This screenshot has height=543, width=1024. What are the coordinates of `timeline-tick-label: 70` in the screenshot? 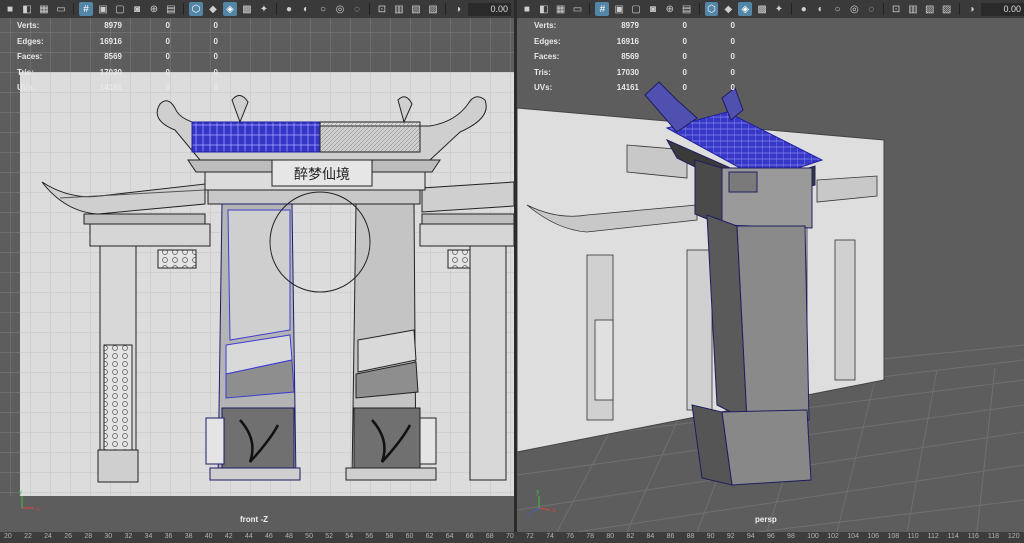 It's located at (509, 536).